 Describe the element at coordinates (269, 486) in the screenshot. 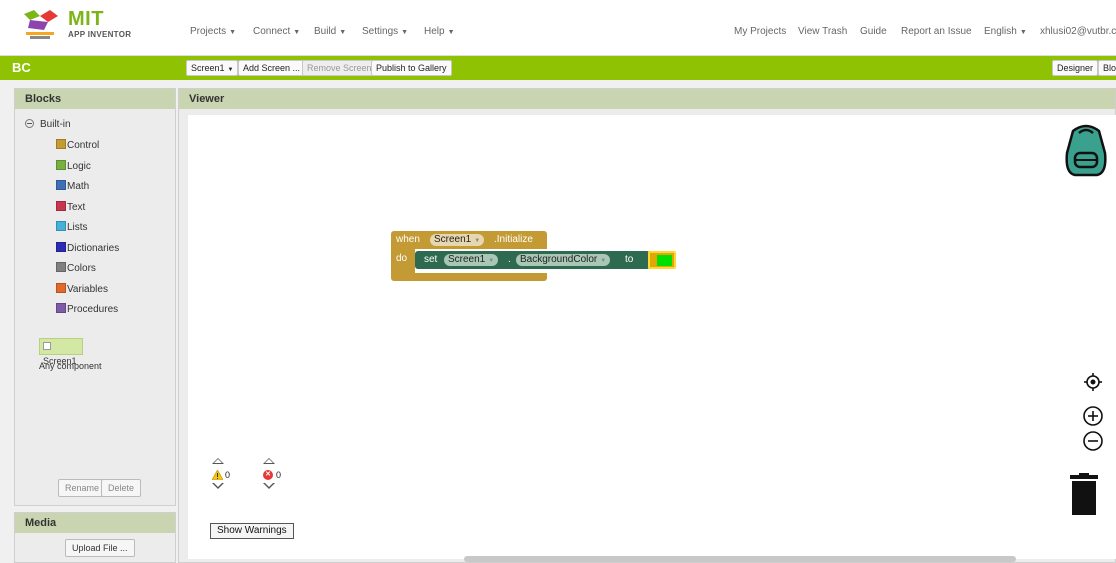

I see `next-error-icon` at that location.